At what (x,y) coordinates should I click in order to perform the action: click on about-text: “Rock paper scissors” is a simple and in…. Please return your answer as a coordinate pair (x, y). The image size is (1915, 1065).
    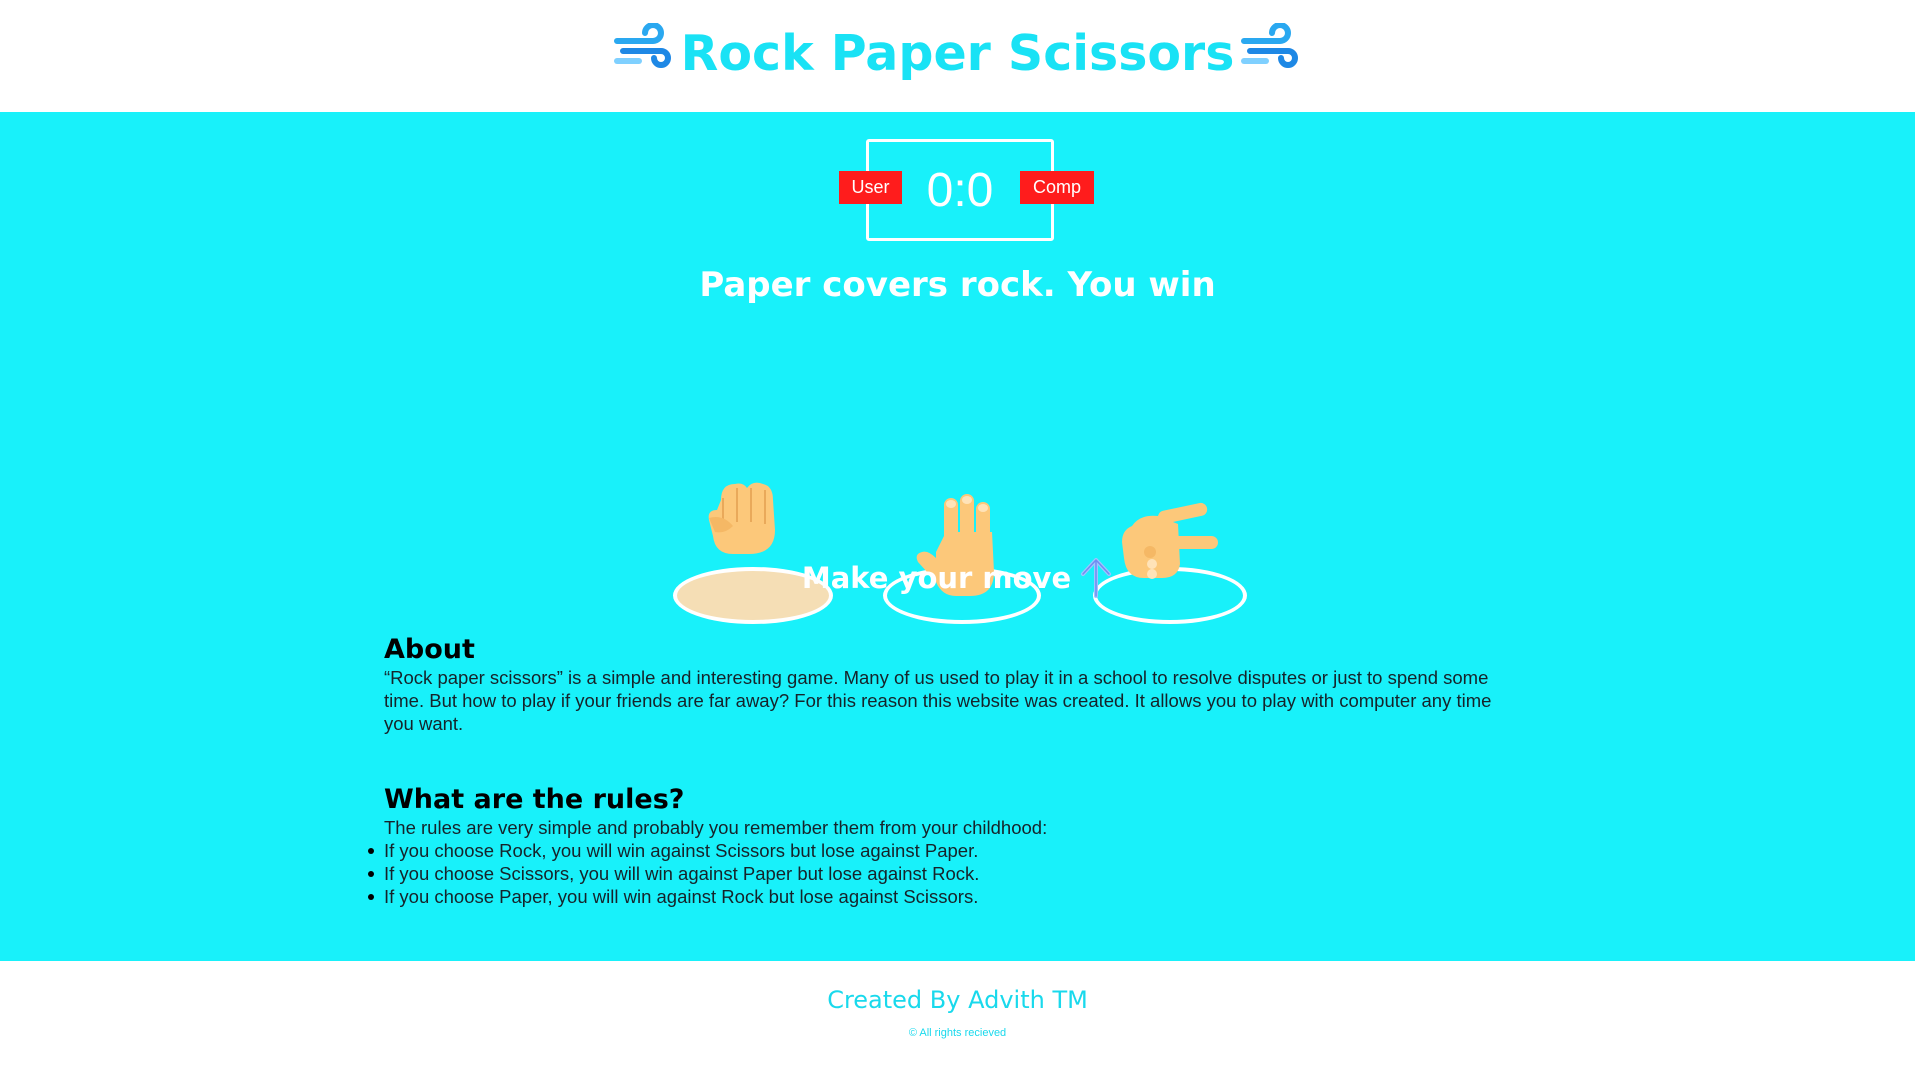
    Looking at the image, I should click on (938, 700).